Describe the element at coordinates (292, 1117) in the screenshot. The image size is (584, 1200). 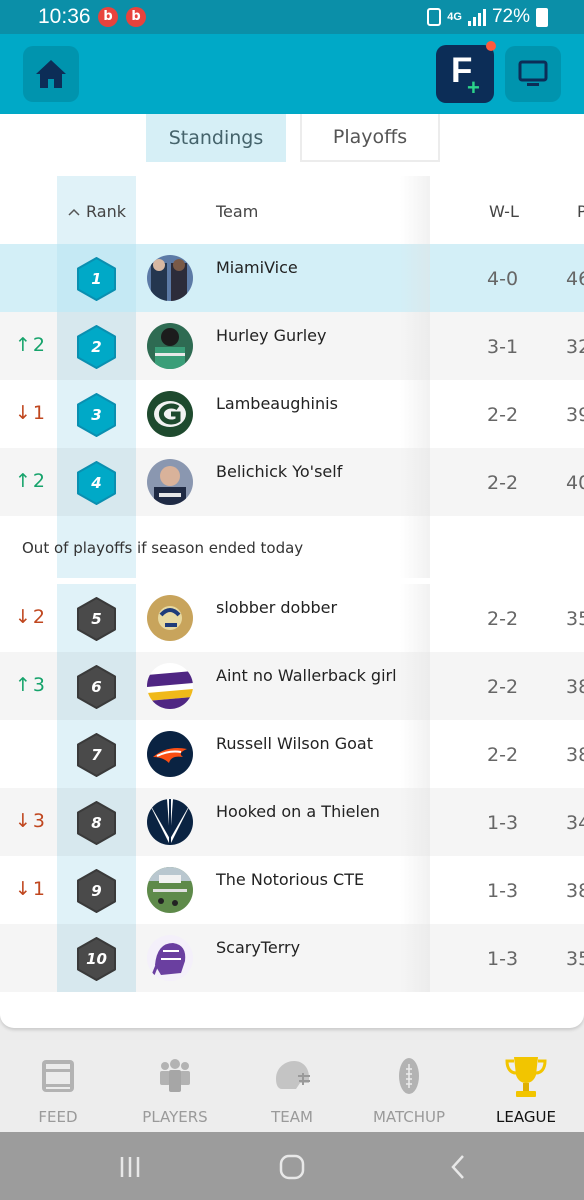
I see `nav-team-label: TEAM` at that location.